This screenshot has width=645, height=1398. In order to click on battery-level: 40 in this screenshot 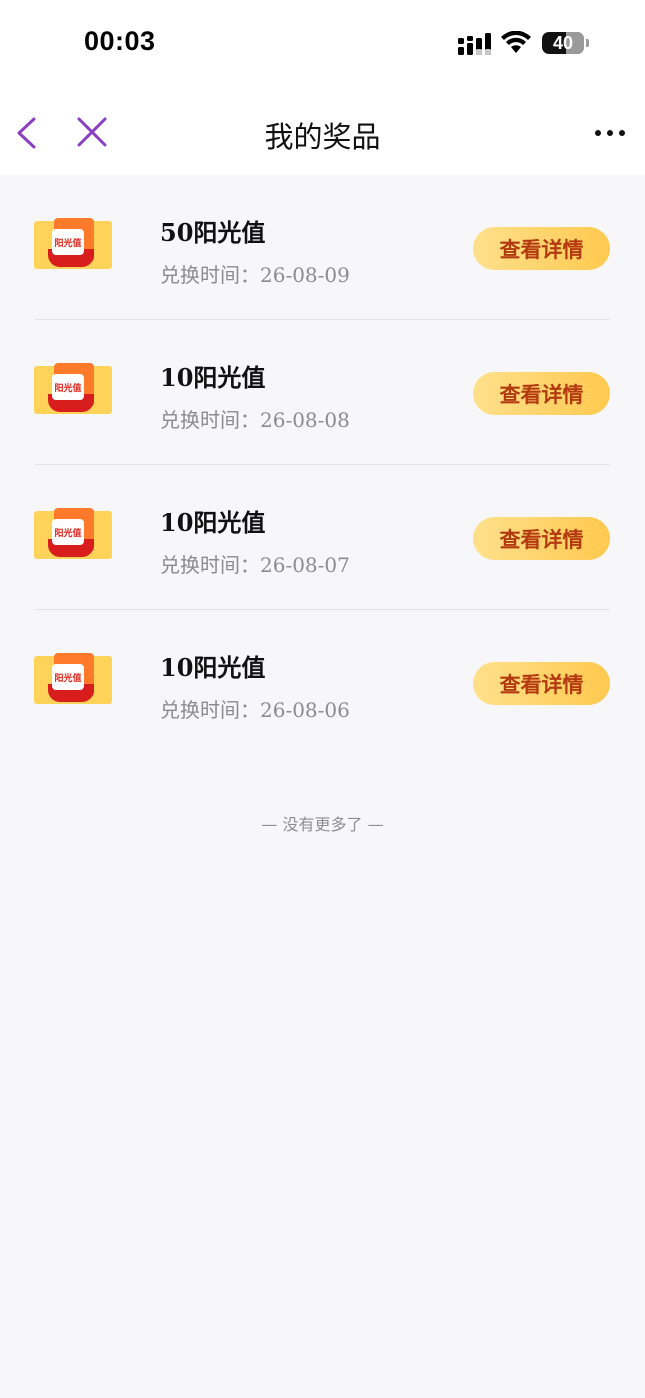, I will do `click(563, 42)`.